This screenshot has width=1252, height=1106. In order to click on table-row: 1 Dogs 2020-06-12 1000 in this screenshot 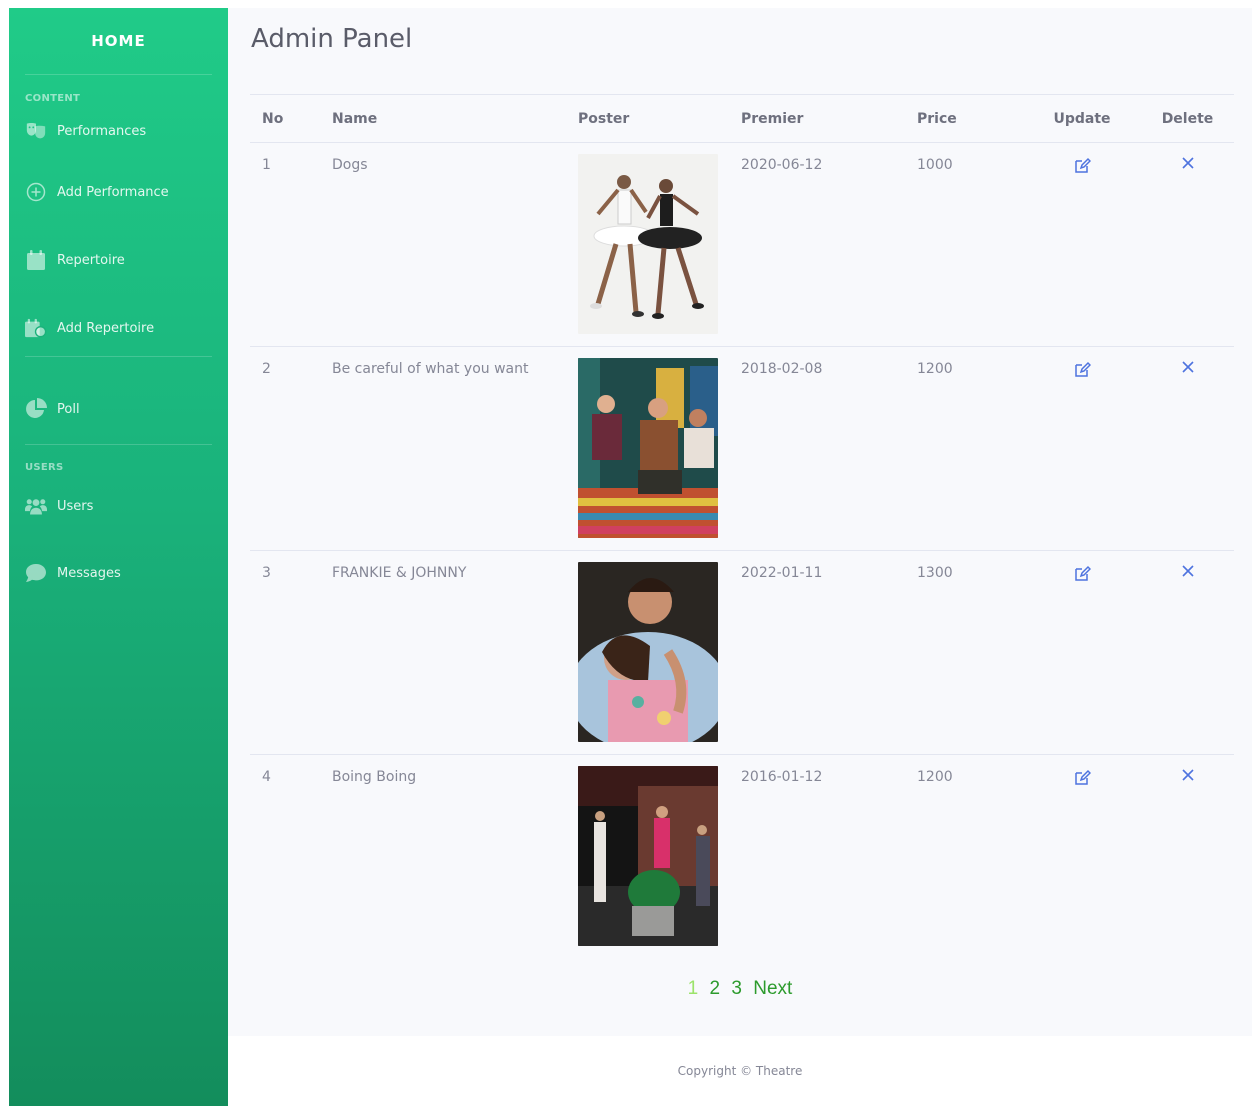, I will do `click(742, 244)`.